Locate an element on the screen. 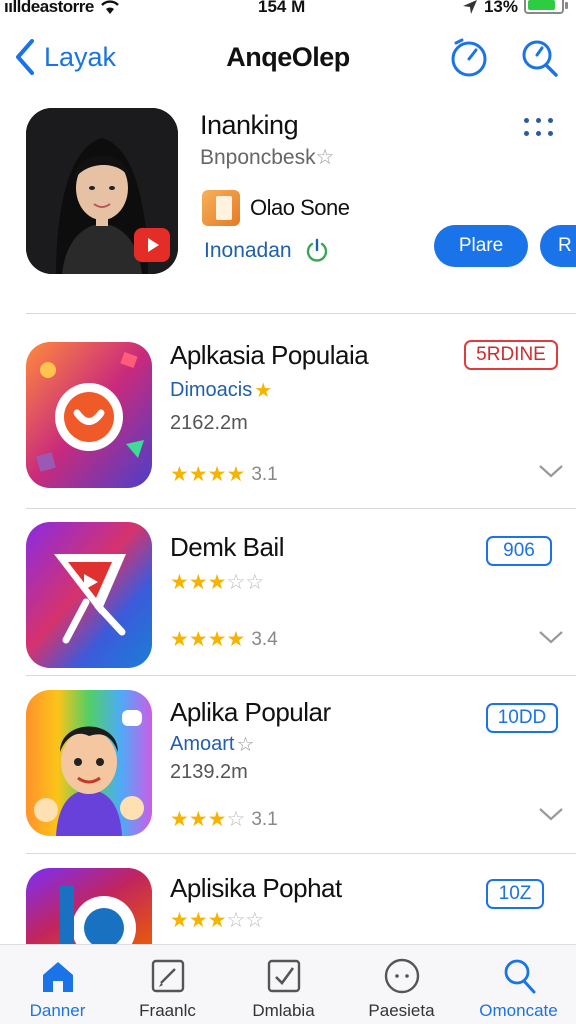 This screenshot has height=1024, width=576. featured-developer-link: Inonadan is located at coordinates (267, 251).